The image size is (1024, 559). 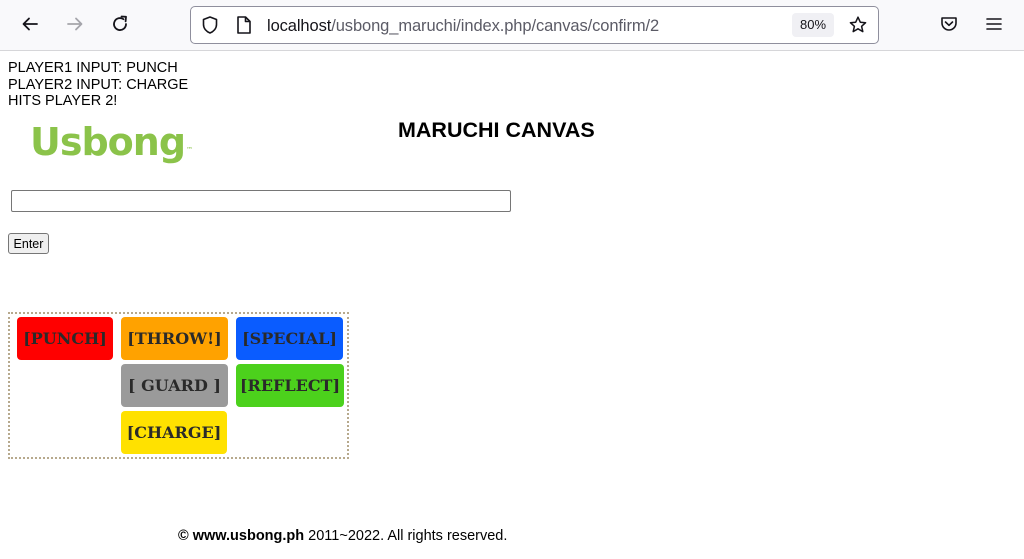 I want to click on pocket-button, so click(x=949, y=24).